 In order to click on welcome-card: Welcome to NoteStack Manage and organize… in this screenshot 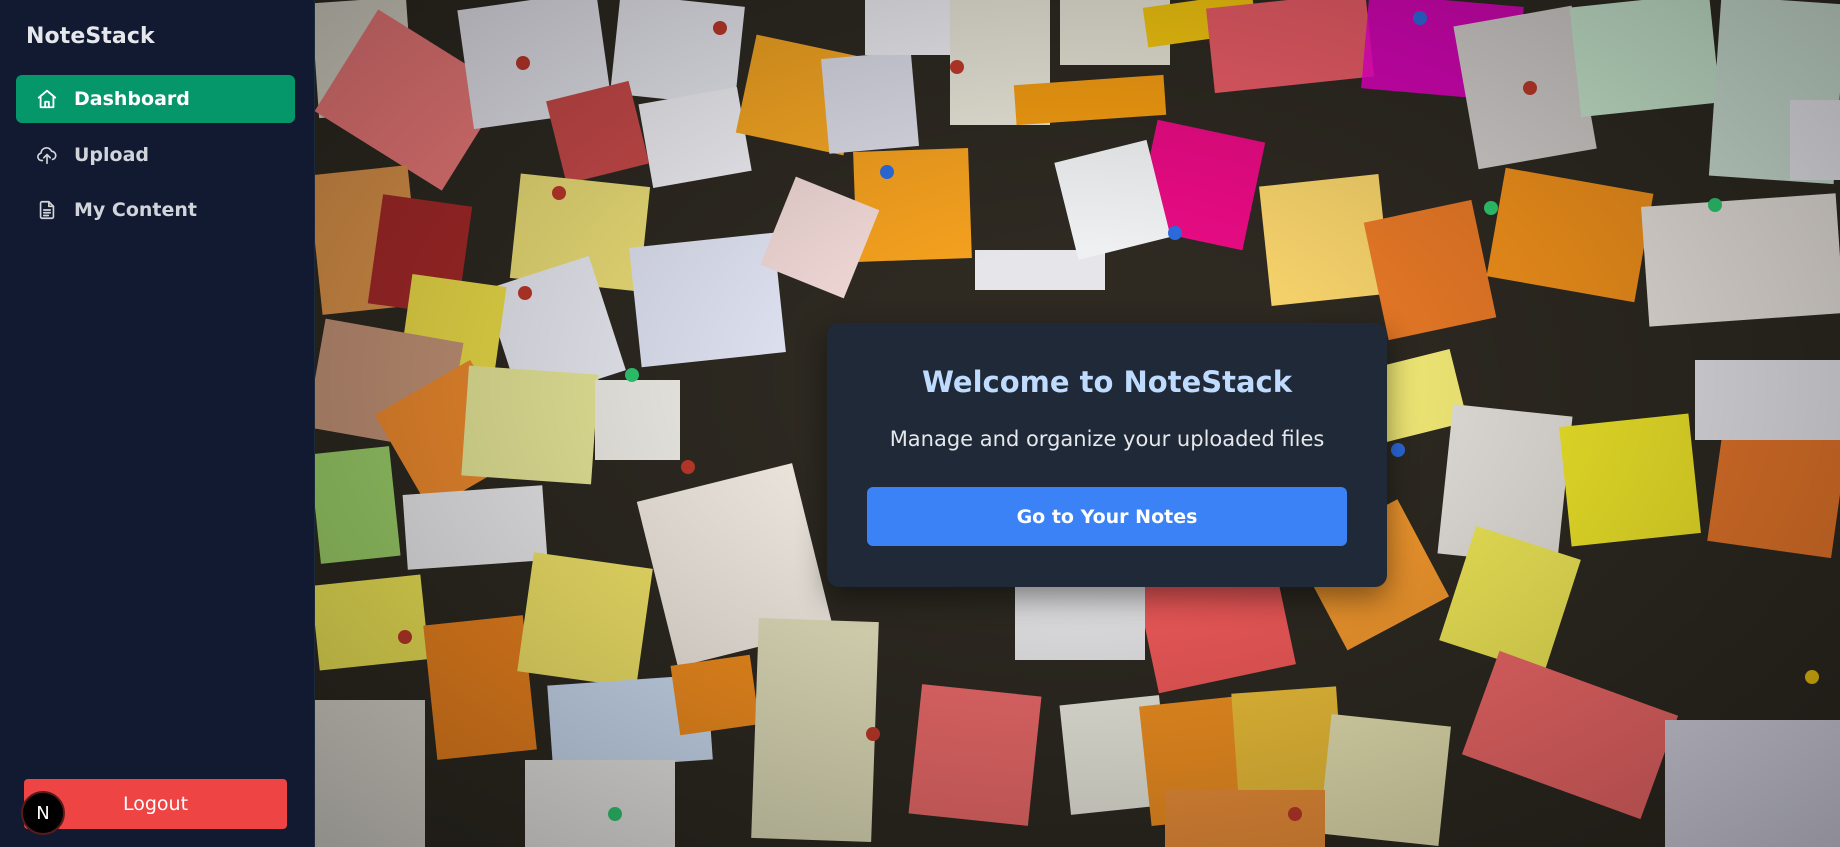, I will do `click(1107, 455)`.